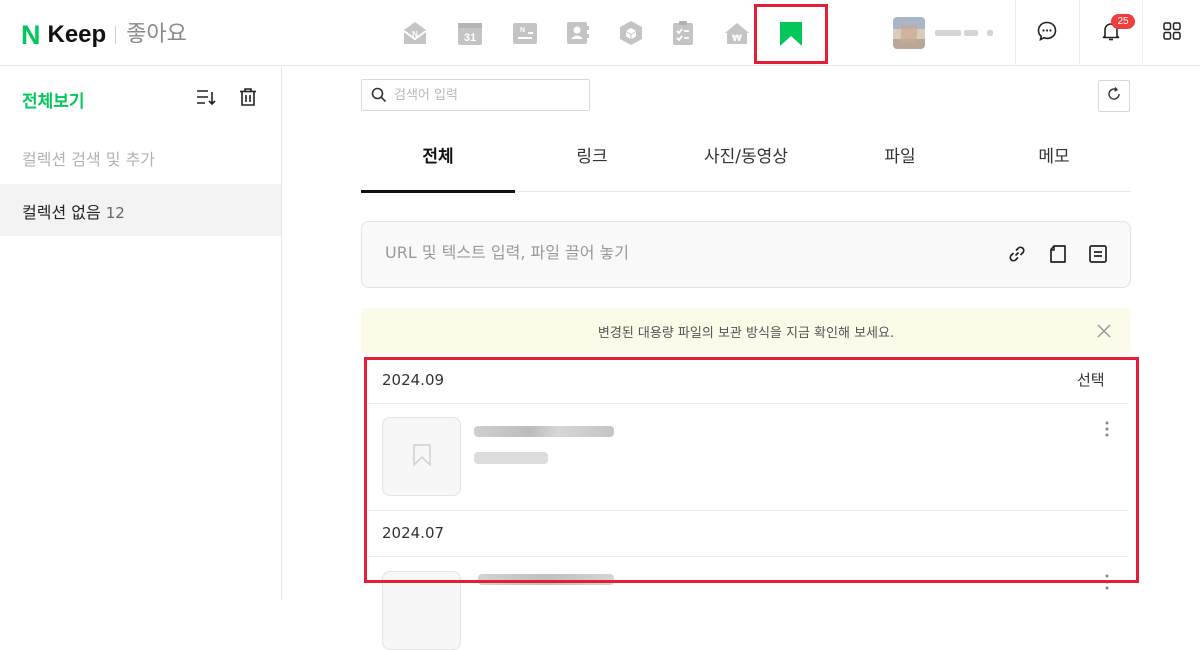  What do you see at coordinates (631, 33) in the screenshot?
I see `mybox-service-icon` at bounding box center [631, 33].